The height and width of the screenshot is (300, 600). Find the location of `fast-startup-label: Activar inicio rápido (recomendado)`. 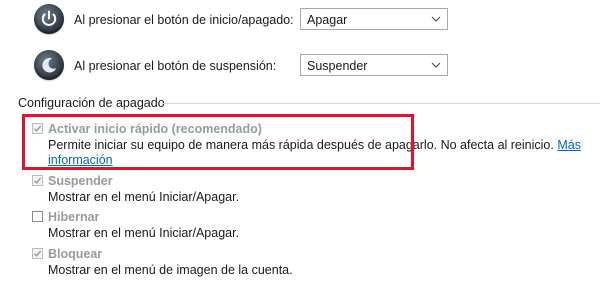

fast-startup-label: Activar inicio rápido (recomendado) is located at coordinates (155, 129).